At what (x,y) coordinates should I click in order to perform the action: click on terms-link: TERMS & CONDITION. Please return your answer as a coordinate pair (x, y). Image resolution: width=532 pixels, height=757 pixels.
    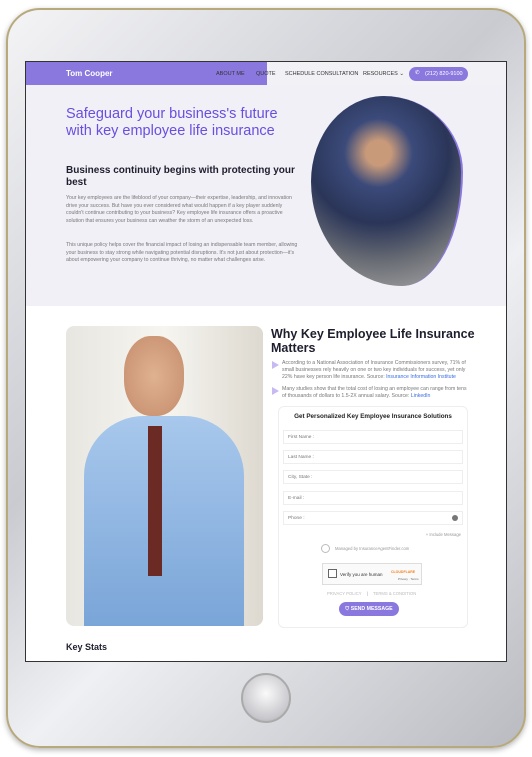
    Looking at the image, I should click on (394, 593).